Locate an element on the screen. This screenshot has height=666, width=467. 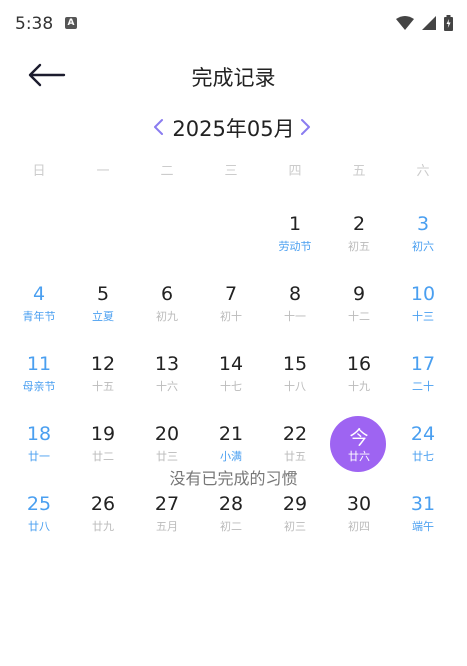
day-number: 22 is located at coordinates (295, 434).